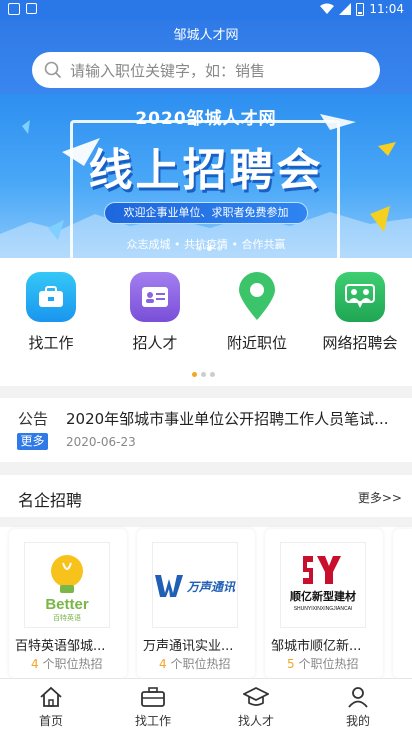 This screenshot has width=412, height=732. What do you see at coordinates (206, 10) in the screenshot?
I see `status-bar: 11:04` at bounding box center [206, 10].